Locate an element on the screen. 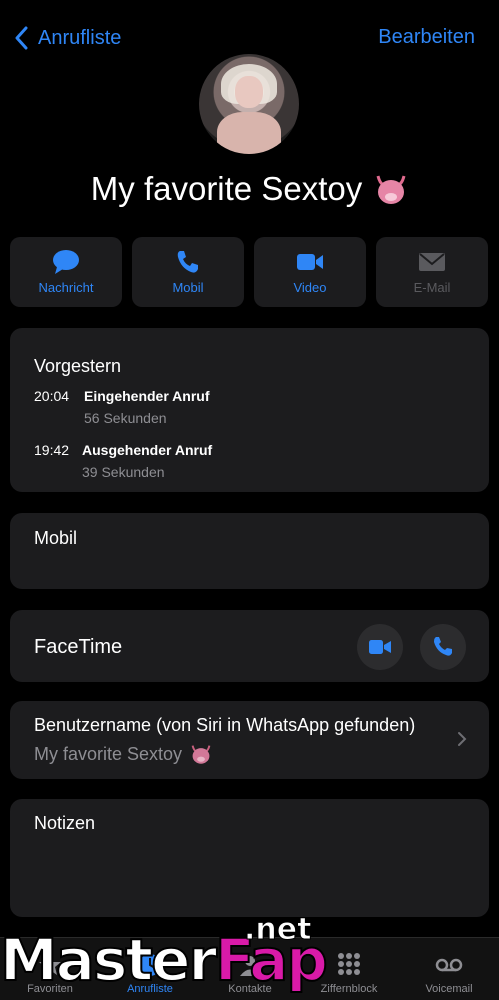 The width and height of the screenshot is (499, 1000). tab-favorites: Favoriten is located at coordinates (50, 973).